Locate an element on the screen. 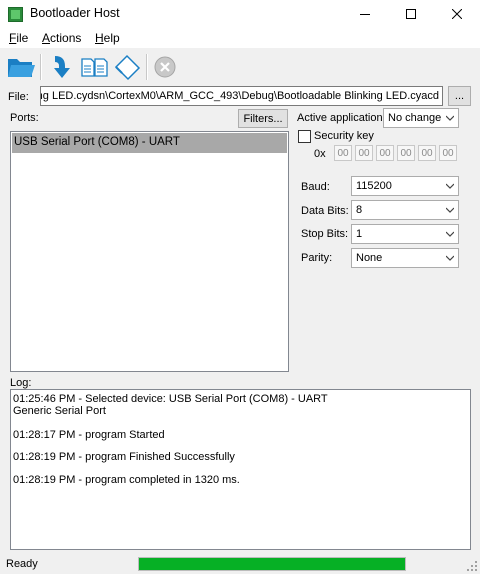 Image resolution: width=480 pixels, height=574 pixels. verify-icon is located at coordinates (94, 67).